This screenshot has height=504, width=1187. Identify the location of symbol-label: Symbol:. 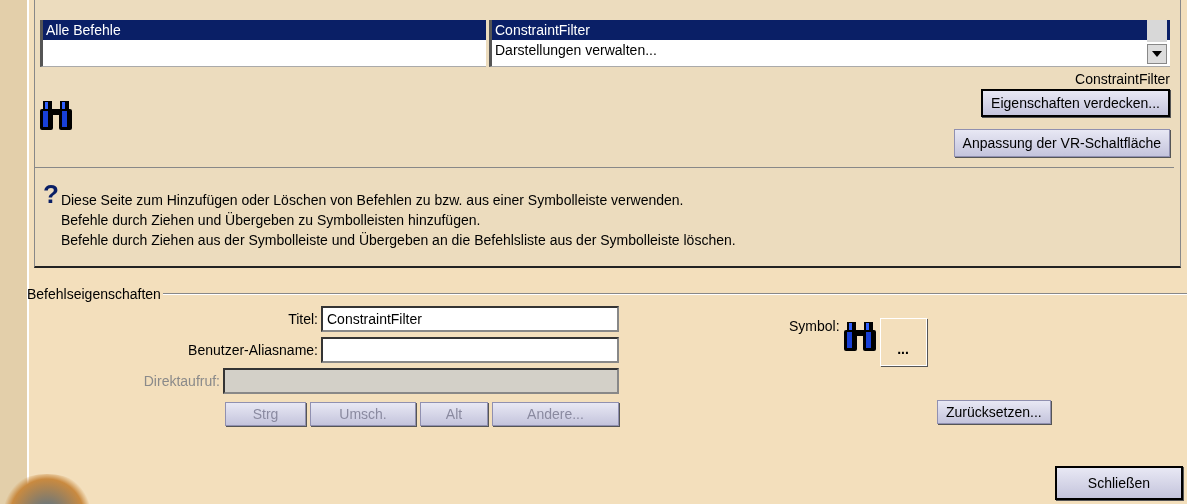
(814, 326).